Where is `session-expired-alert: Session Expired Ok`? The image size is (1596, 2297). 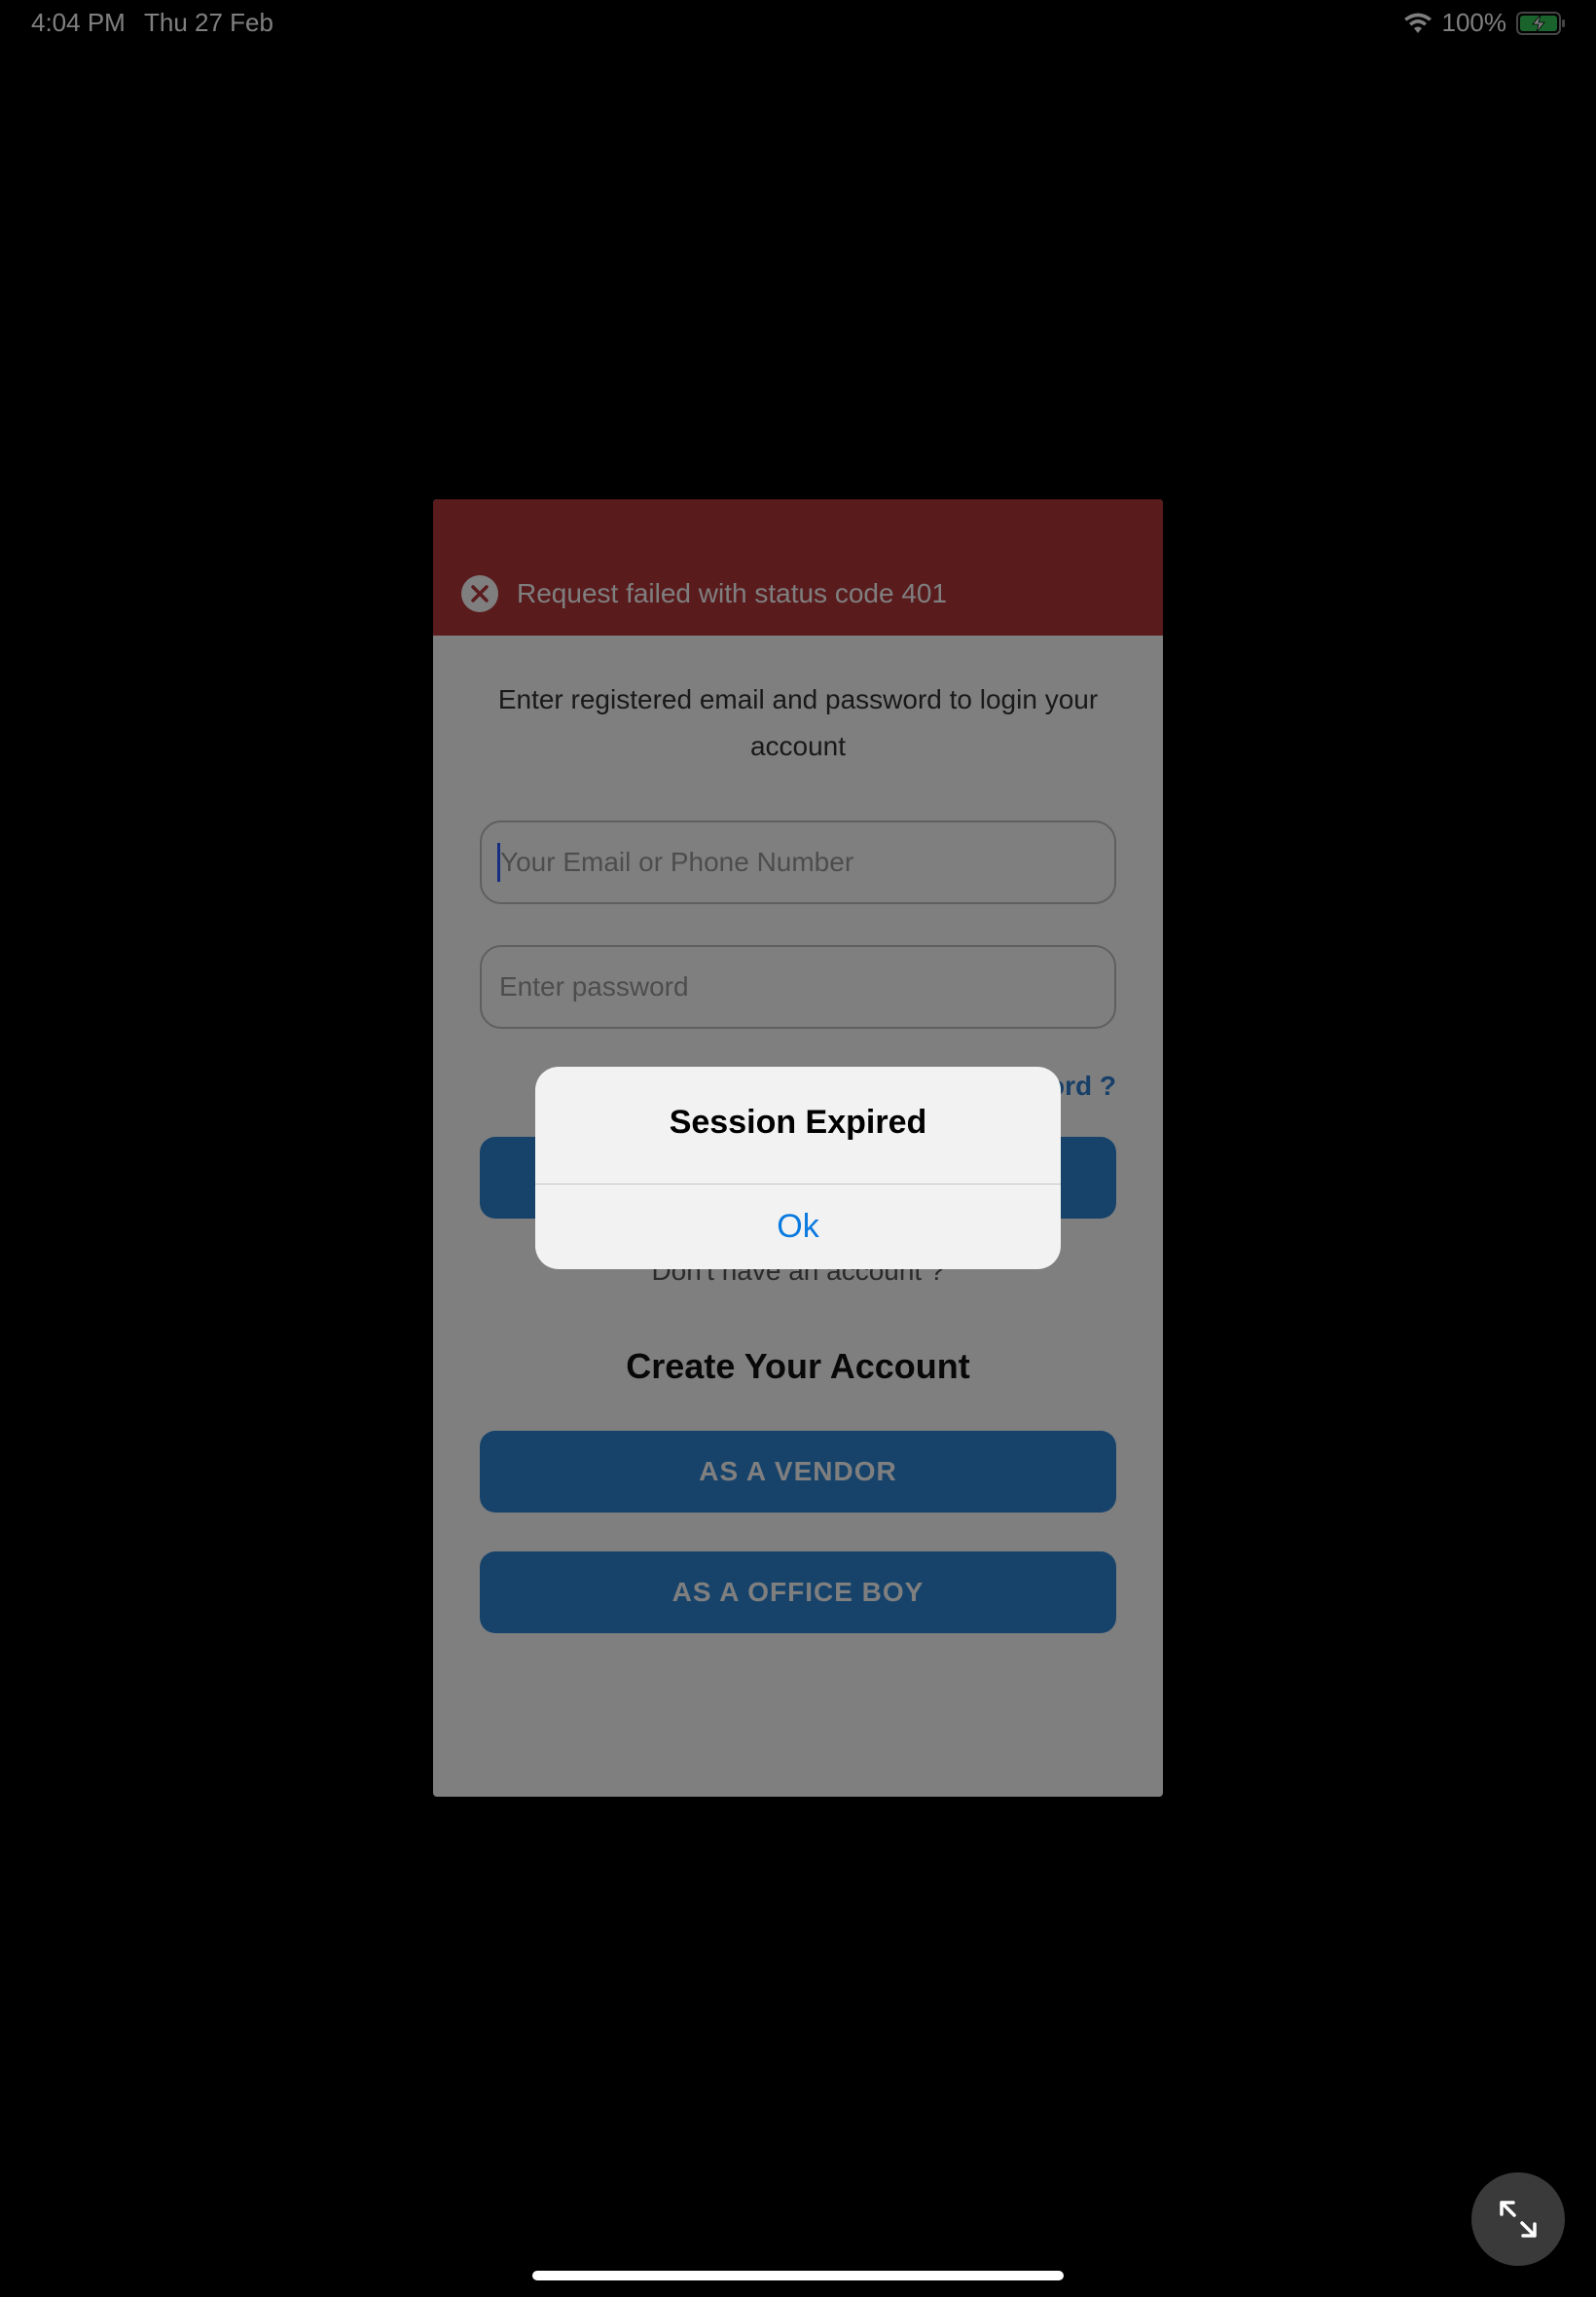 session-expired-alert: Session Expired Ok is located at coordinates (798, 1168).